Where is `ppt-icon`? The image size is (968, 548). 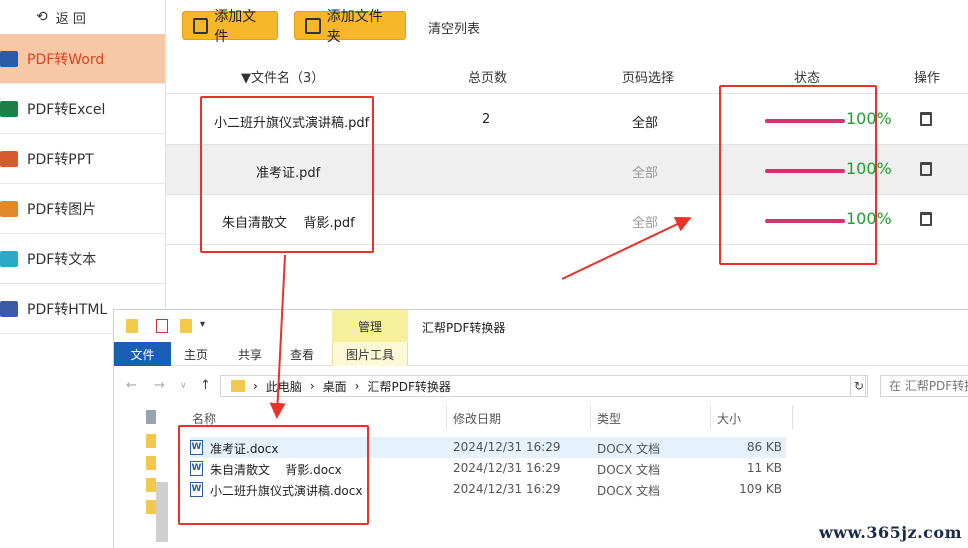 ppt-icon is located at coordinates (9, 159).